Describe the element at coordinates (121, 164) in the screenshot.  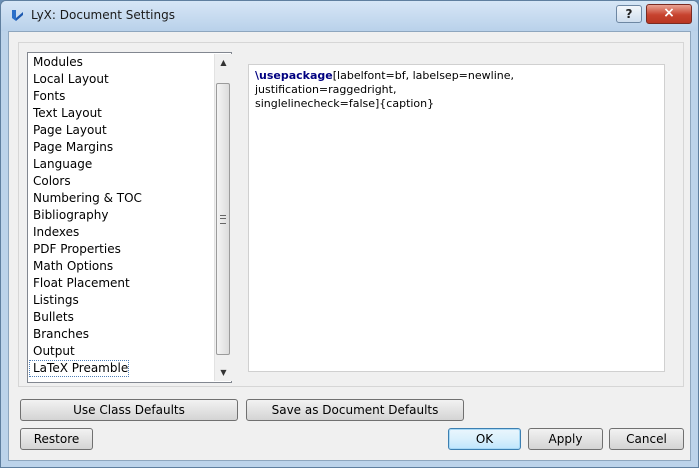
I see `list-item-language: Language` at that location.